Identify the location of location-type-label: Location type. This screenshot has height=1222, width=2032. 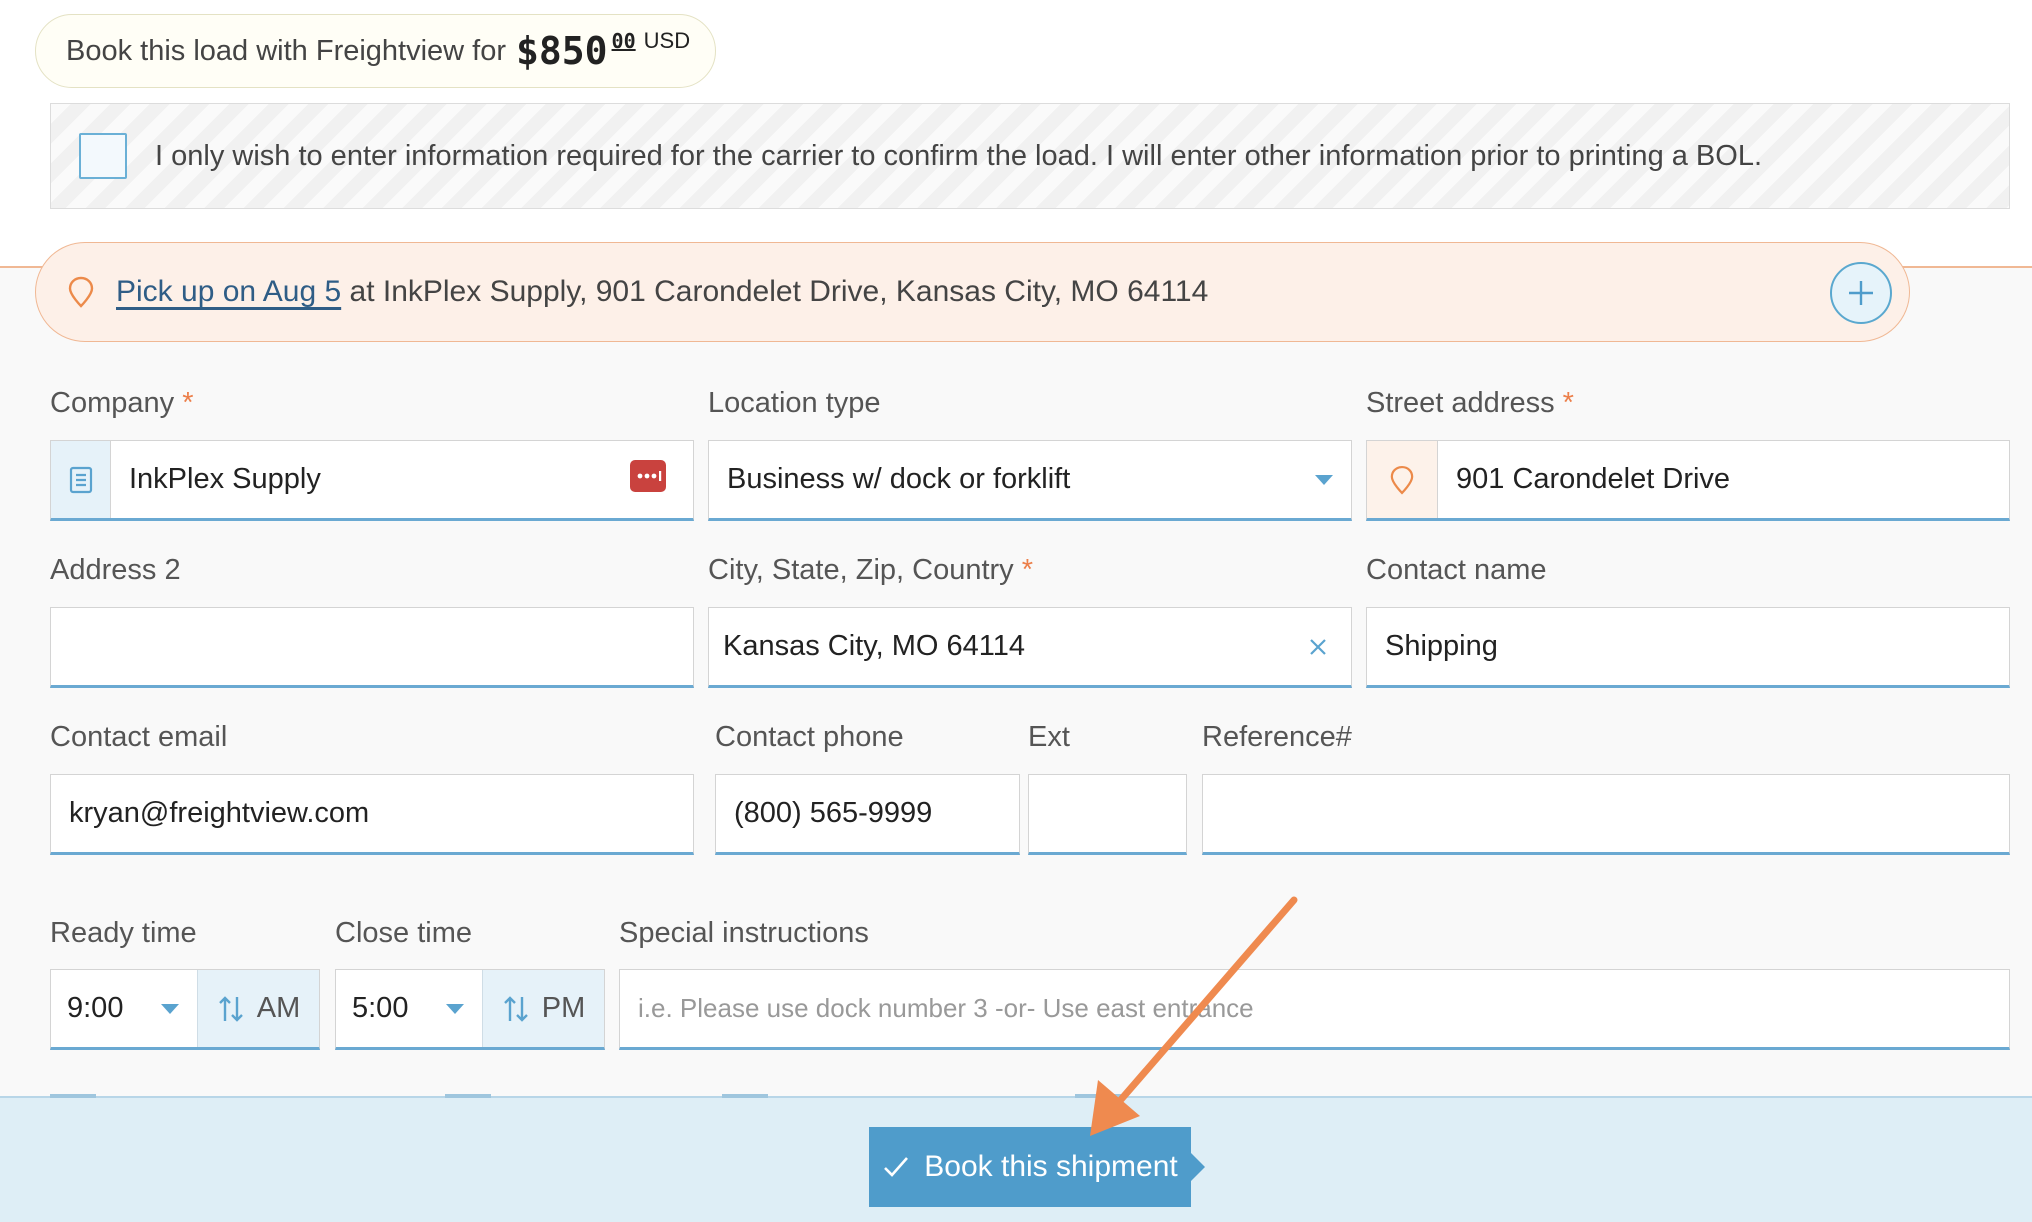
(794, 403).